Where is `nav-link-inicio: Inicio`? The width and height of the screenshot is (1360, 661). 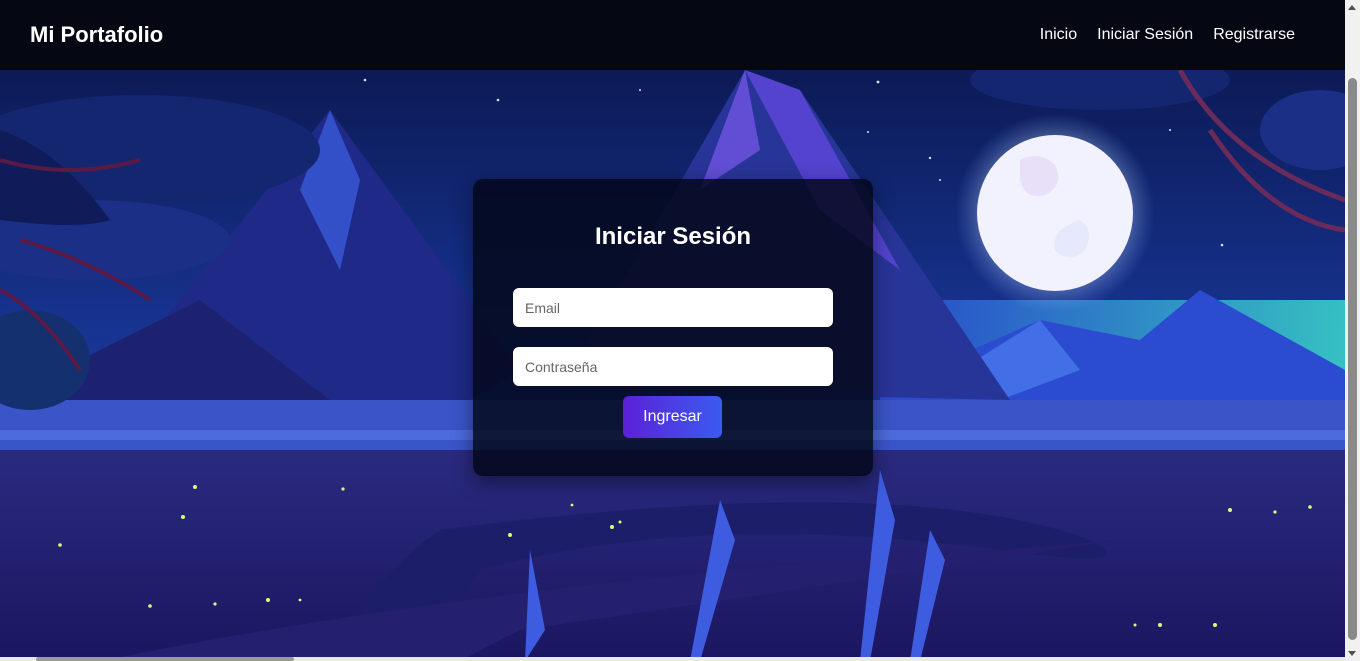
nav-link-inicio: Inicio is located at coordinates (1058, 35).